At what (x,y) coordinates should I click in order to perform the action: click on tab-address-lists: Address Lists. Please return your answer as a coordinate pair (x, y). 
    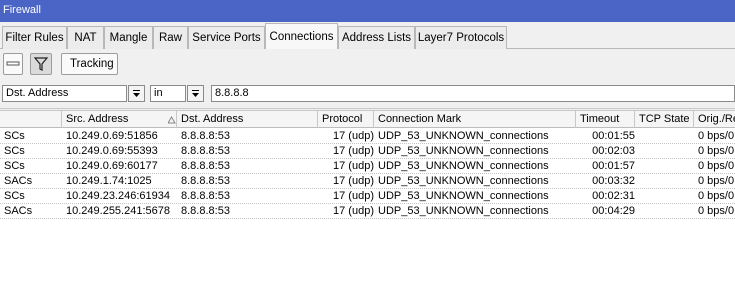
    Looking at the image, I should click on (376, 37).